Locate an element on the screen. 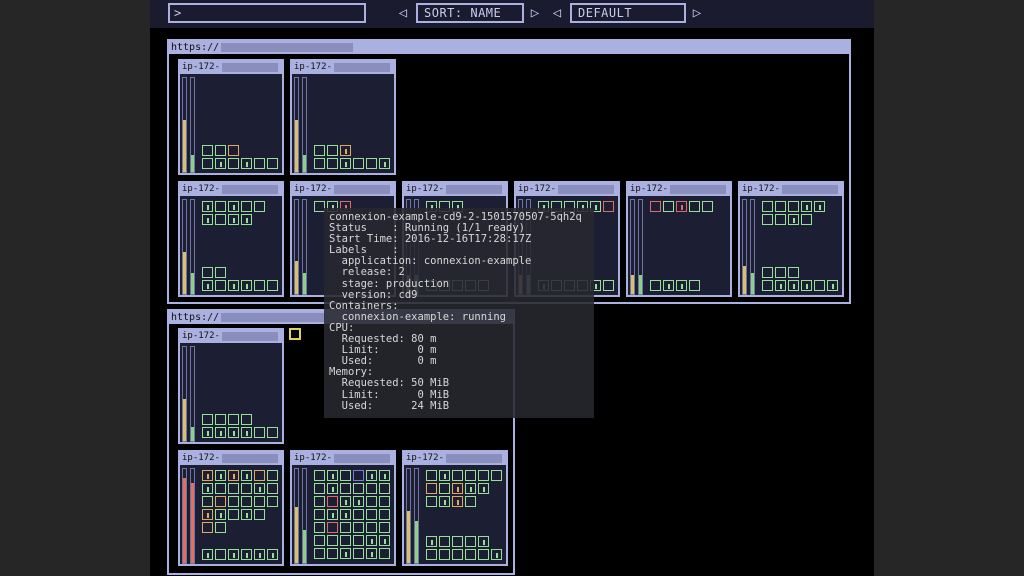 The height and width of the screenshot is (576, 1024). filter-input: > is located at coordinates (267, 13).